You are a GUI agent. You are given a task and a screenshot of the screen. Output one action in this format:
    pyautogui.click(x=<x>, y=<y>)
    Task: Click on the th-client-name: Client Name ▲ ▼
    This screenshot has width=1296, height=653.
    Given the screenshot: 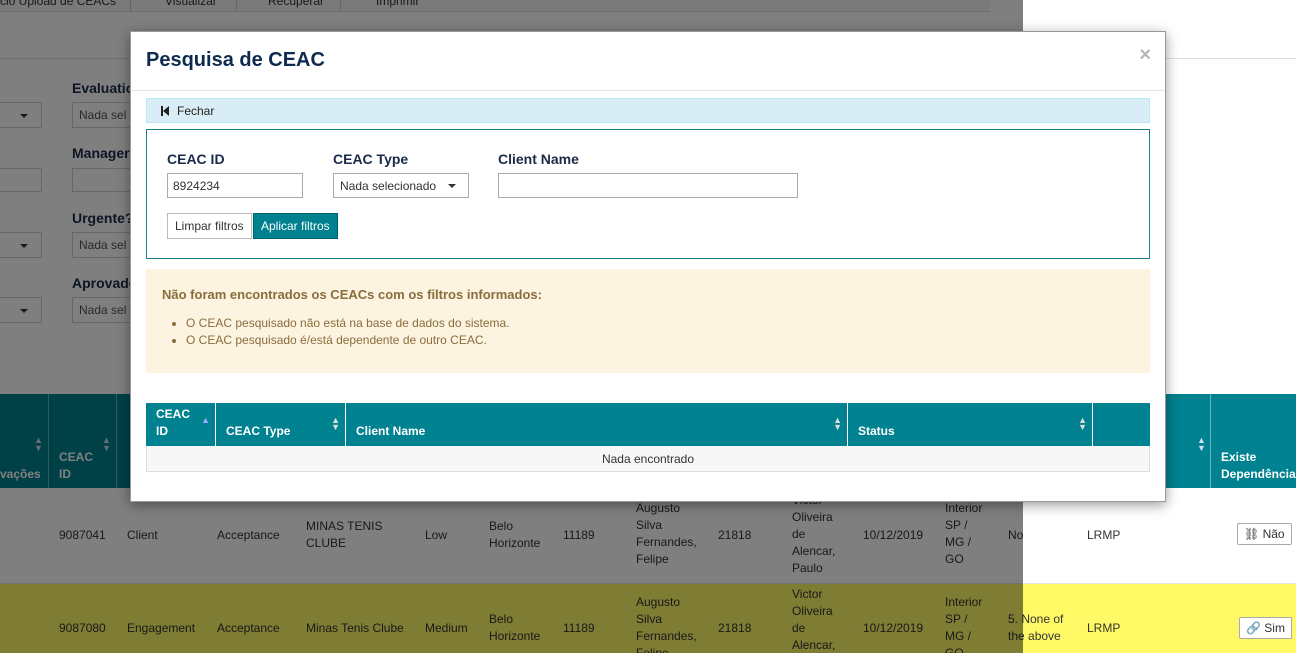 What is the action you would take?
    pyautogui.click(x=597, y=424)
    